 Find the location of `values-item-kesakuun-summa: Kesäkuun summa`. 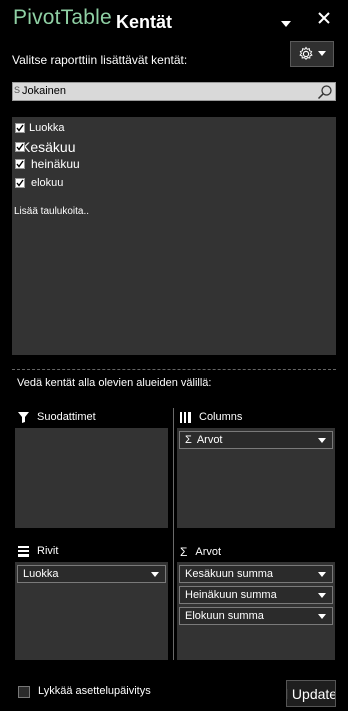

values-item-kesakuun-summa: Kesäkuun summa is located at coordinates (256, 574).